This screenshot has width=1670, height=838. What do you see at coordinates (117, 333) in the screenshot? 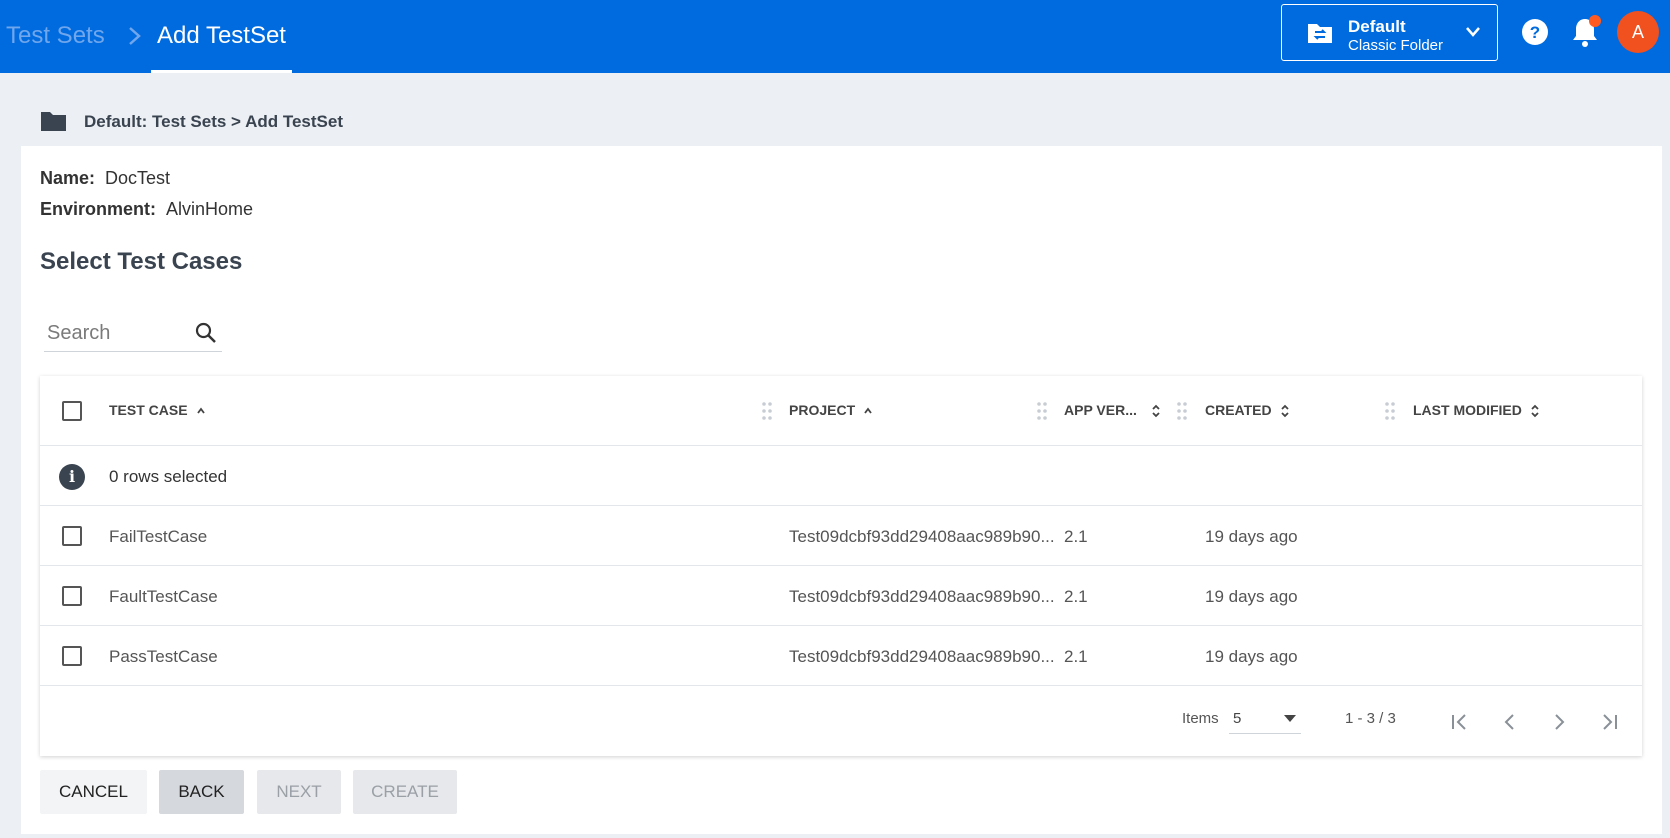
I see `search-input` at bounding box center [117, 333].